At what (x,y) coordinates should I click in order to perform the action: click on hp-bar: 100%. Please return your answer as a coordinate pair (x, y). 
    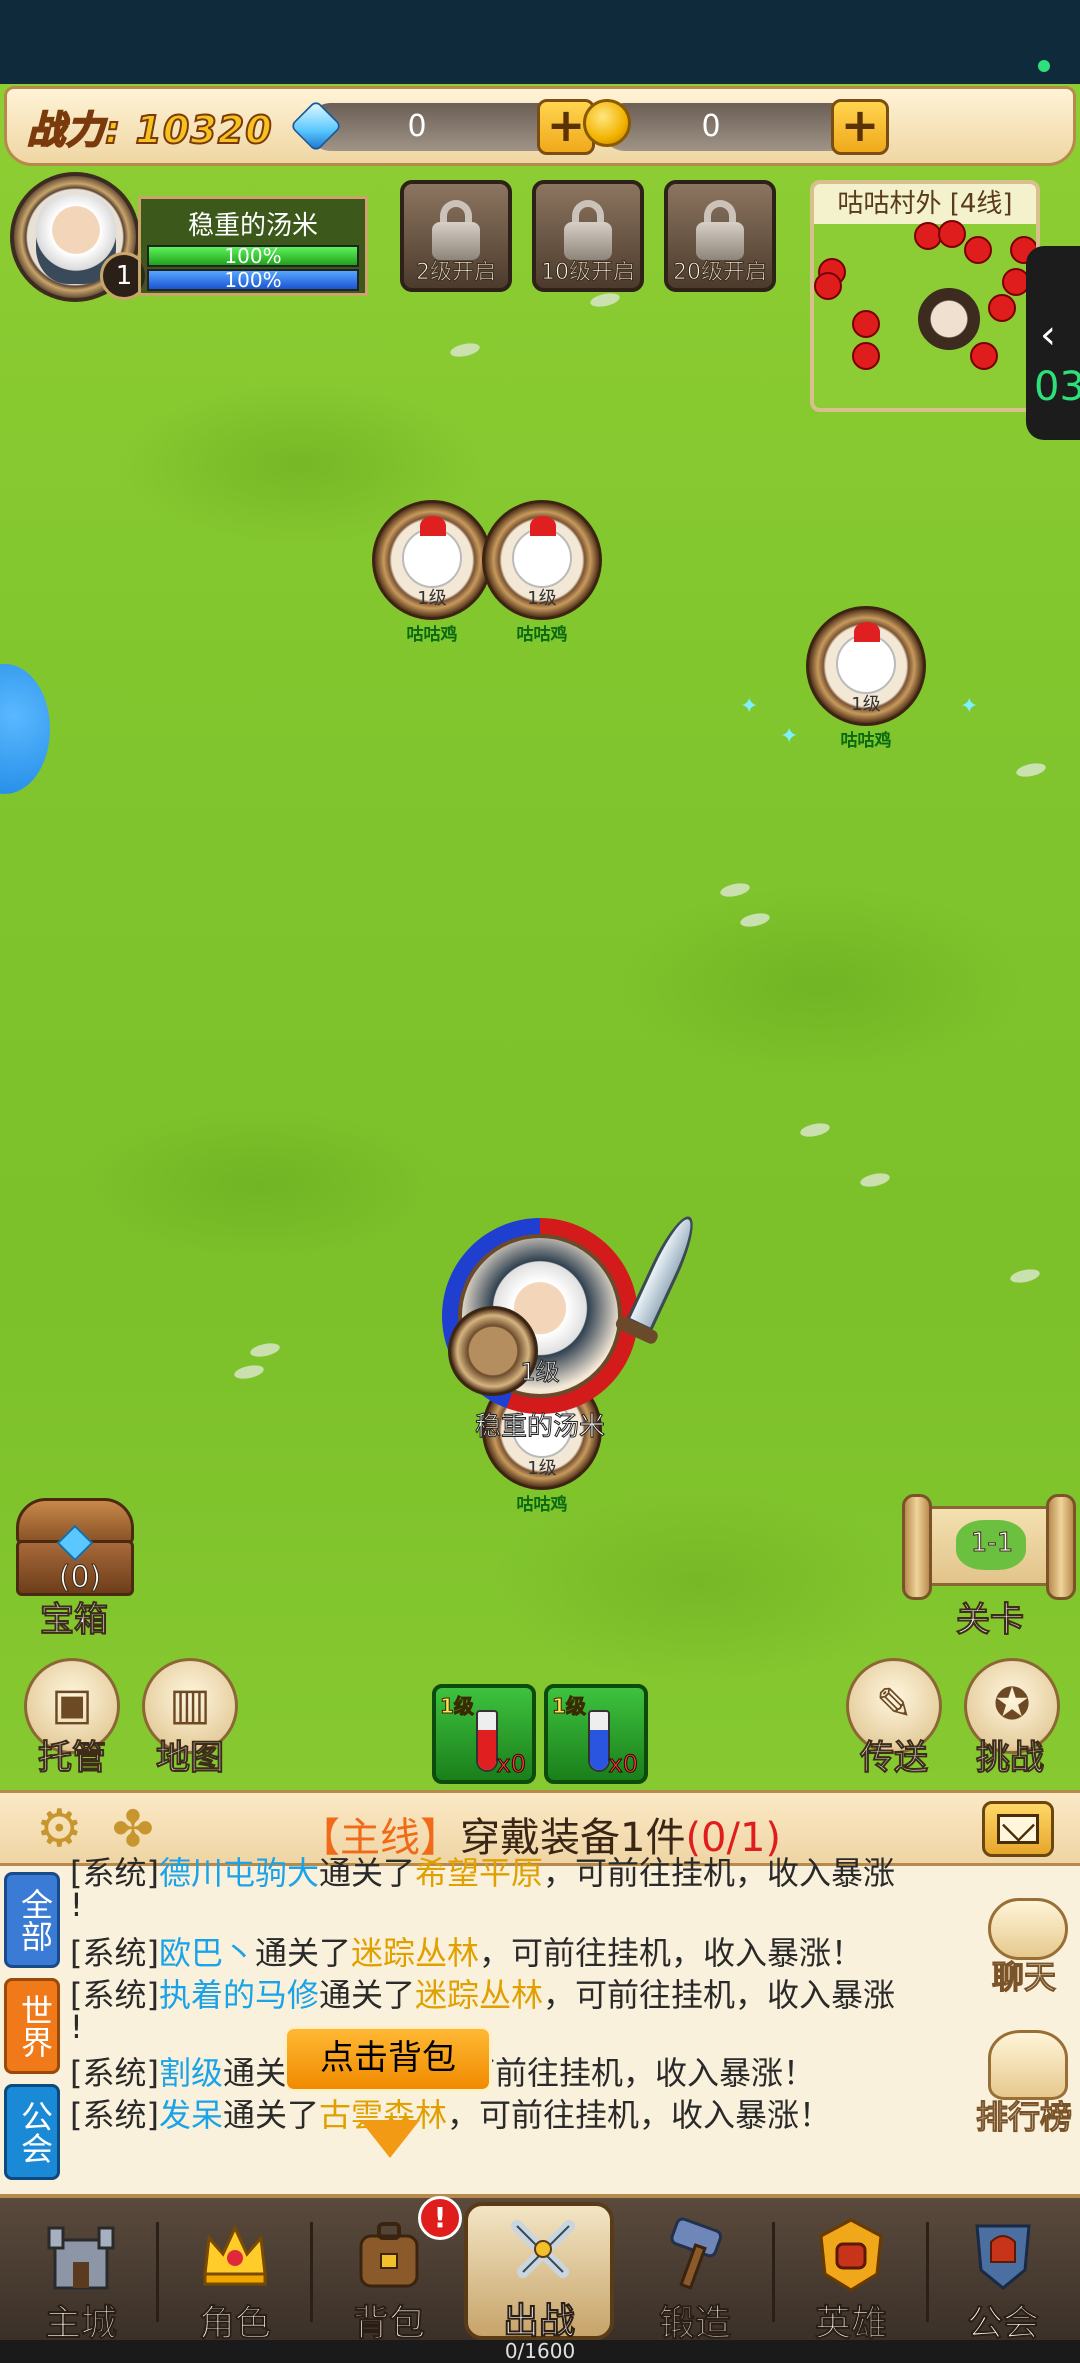
    Looking at the image, I should click on (253, 256).